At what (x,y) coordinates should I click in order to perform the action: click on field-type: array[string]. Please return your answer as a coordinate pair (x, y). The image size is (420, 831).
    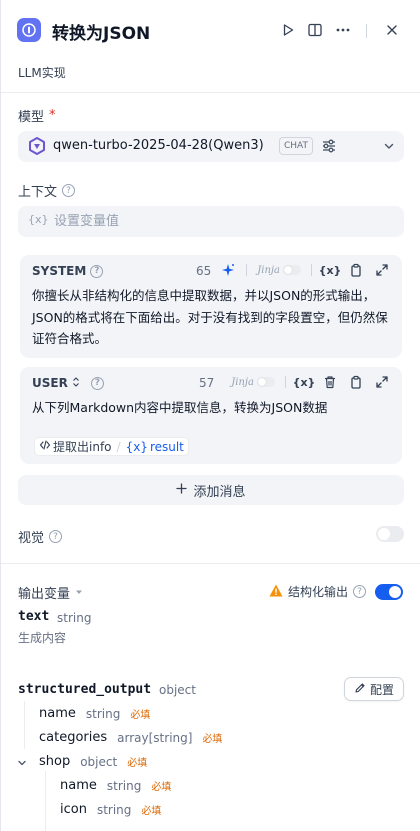
    Looking at the image, I should click on (155, 737).